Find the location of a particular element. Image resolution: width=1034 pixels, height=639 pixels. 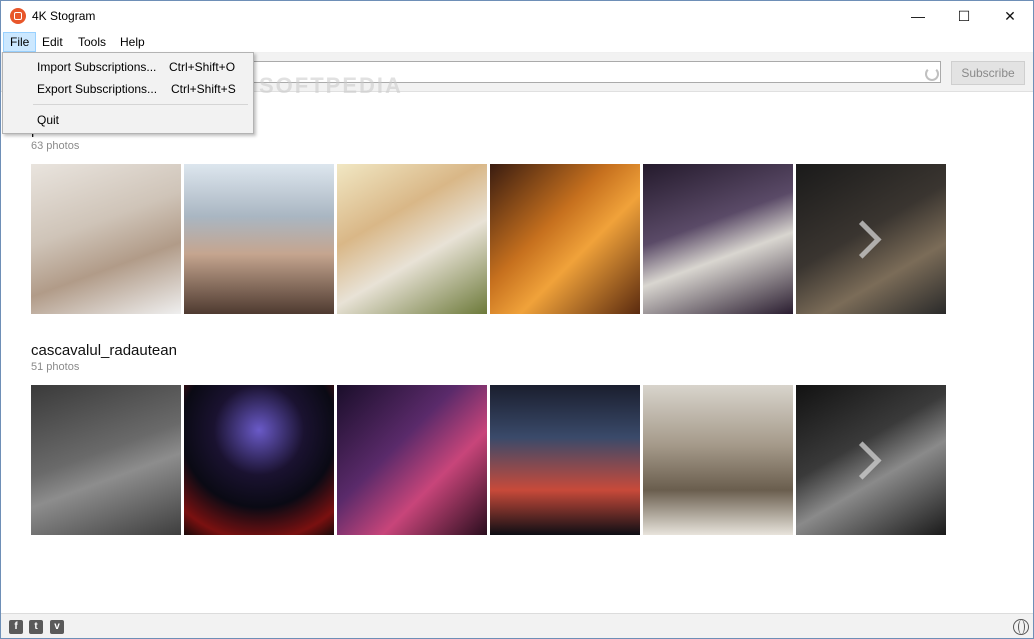

vimeo-icon: v is located at coordinates (57, 627).